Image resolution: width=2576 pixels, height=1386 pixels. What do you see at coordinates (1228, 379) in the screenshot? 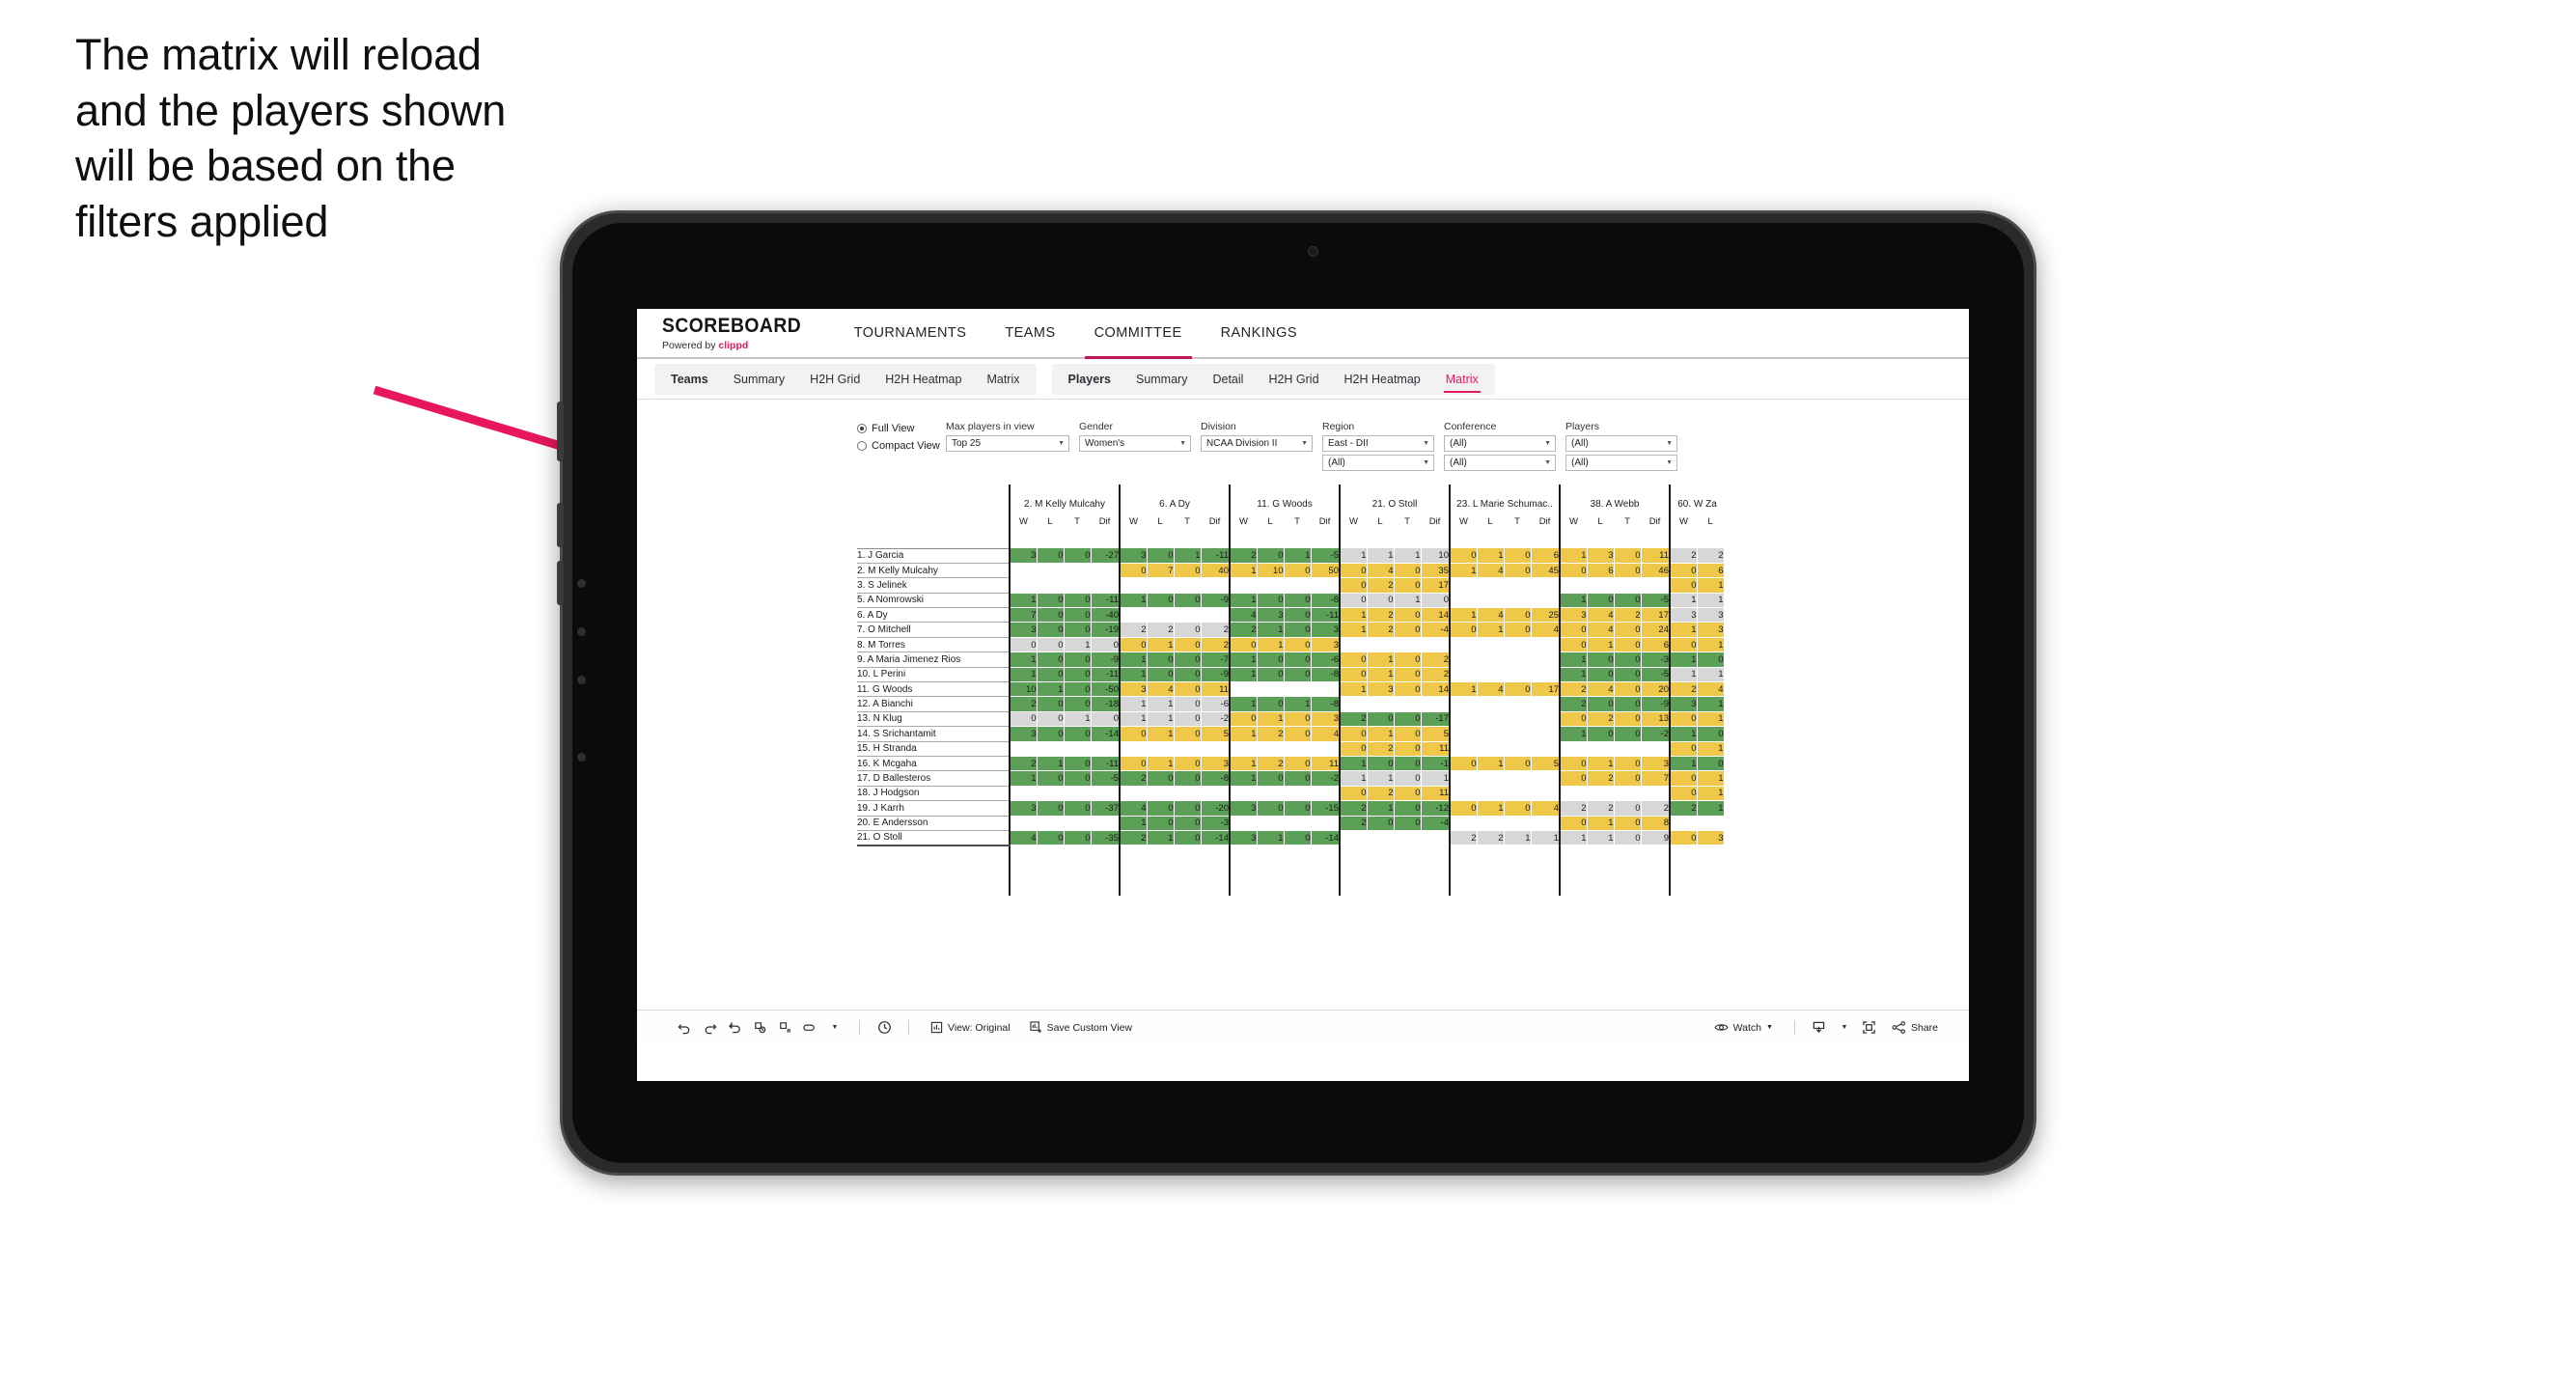
I see `sub-nav-players-detail: Detail` at bounding box center [1228, 379].